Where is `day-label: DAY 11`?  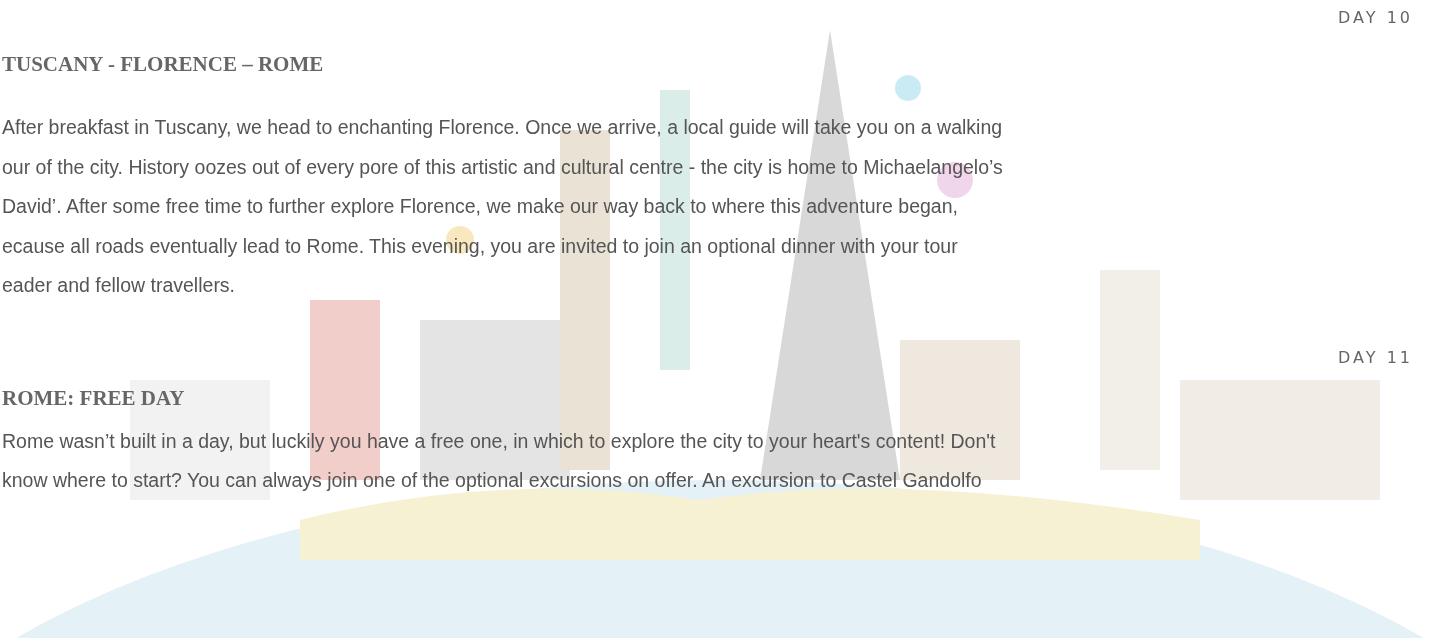
day-label: DAY 11 is located at coordinates (1375, 357).